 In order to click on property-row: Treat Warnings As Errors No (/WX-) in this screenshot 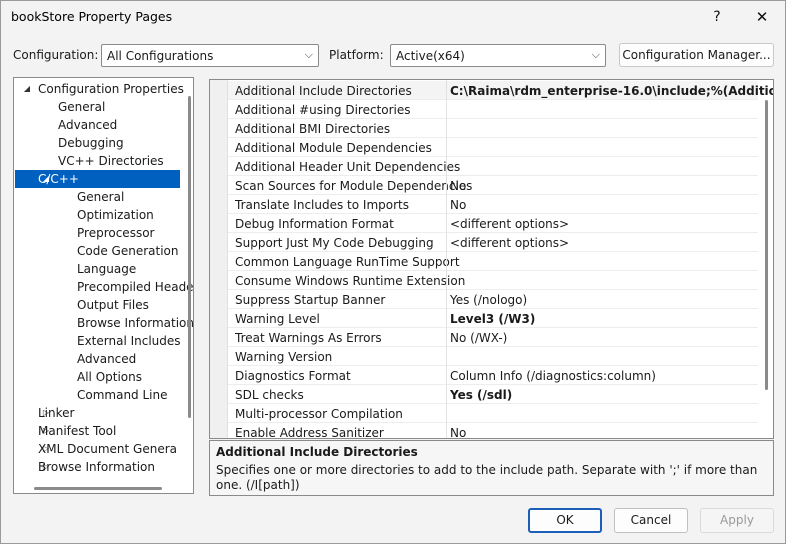, I will do `click(493, 337)`.